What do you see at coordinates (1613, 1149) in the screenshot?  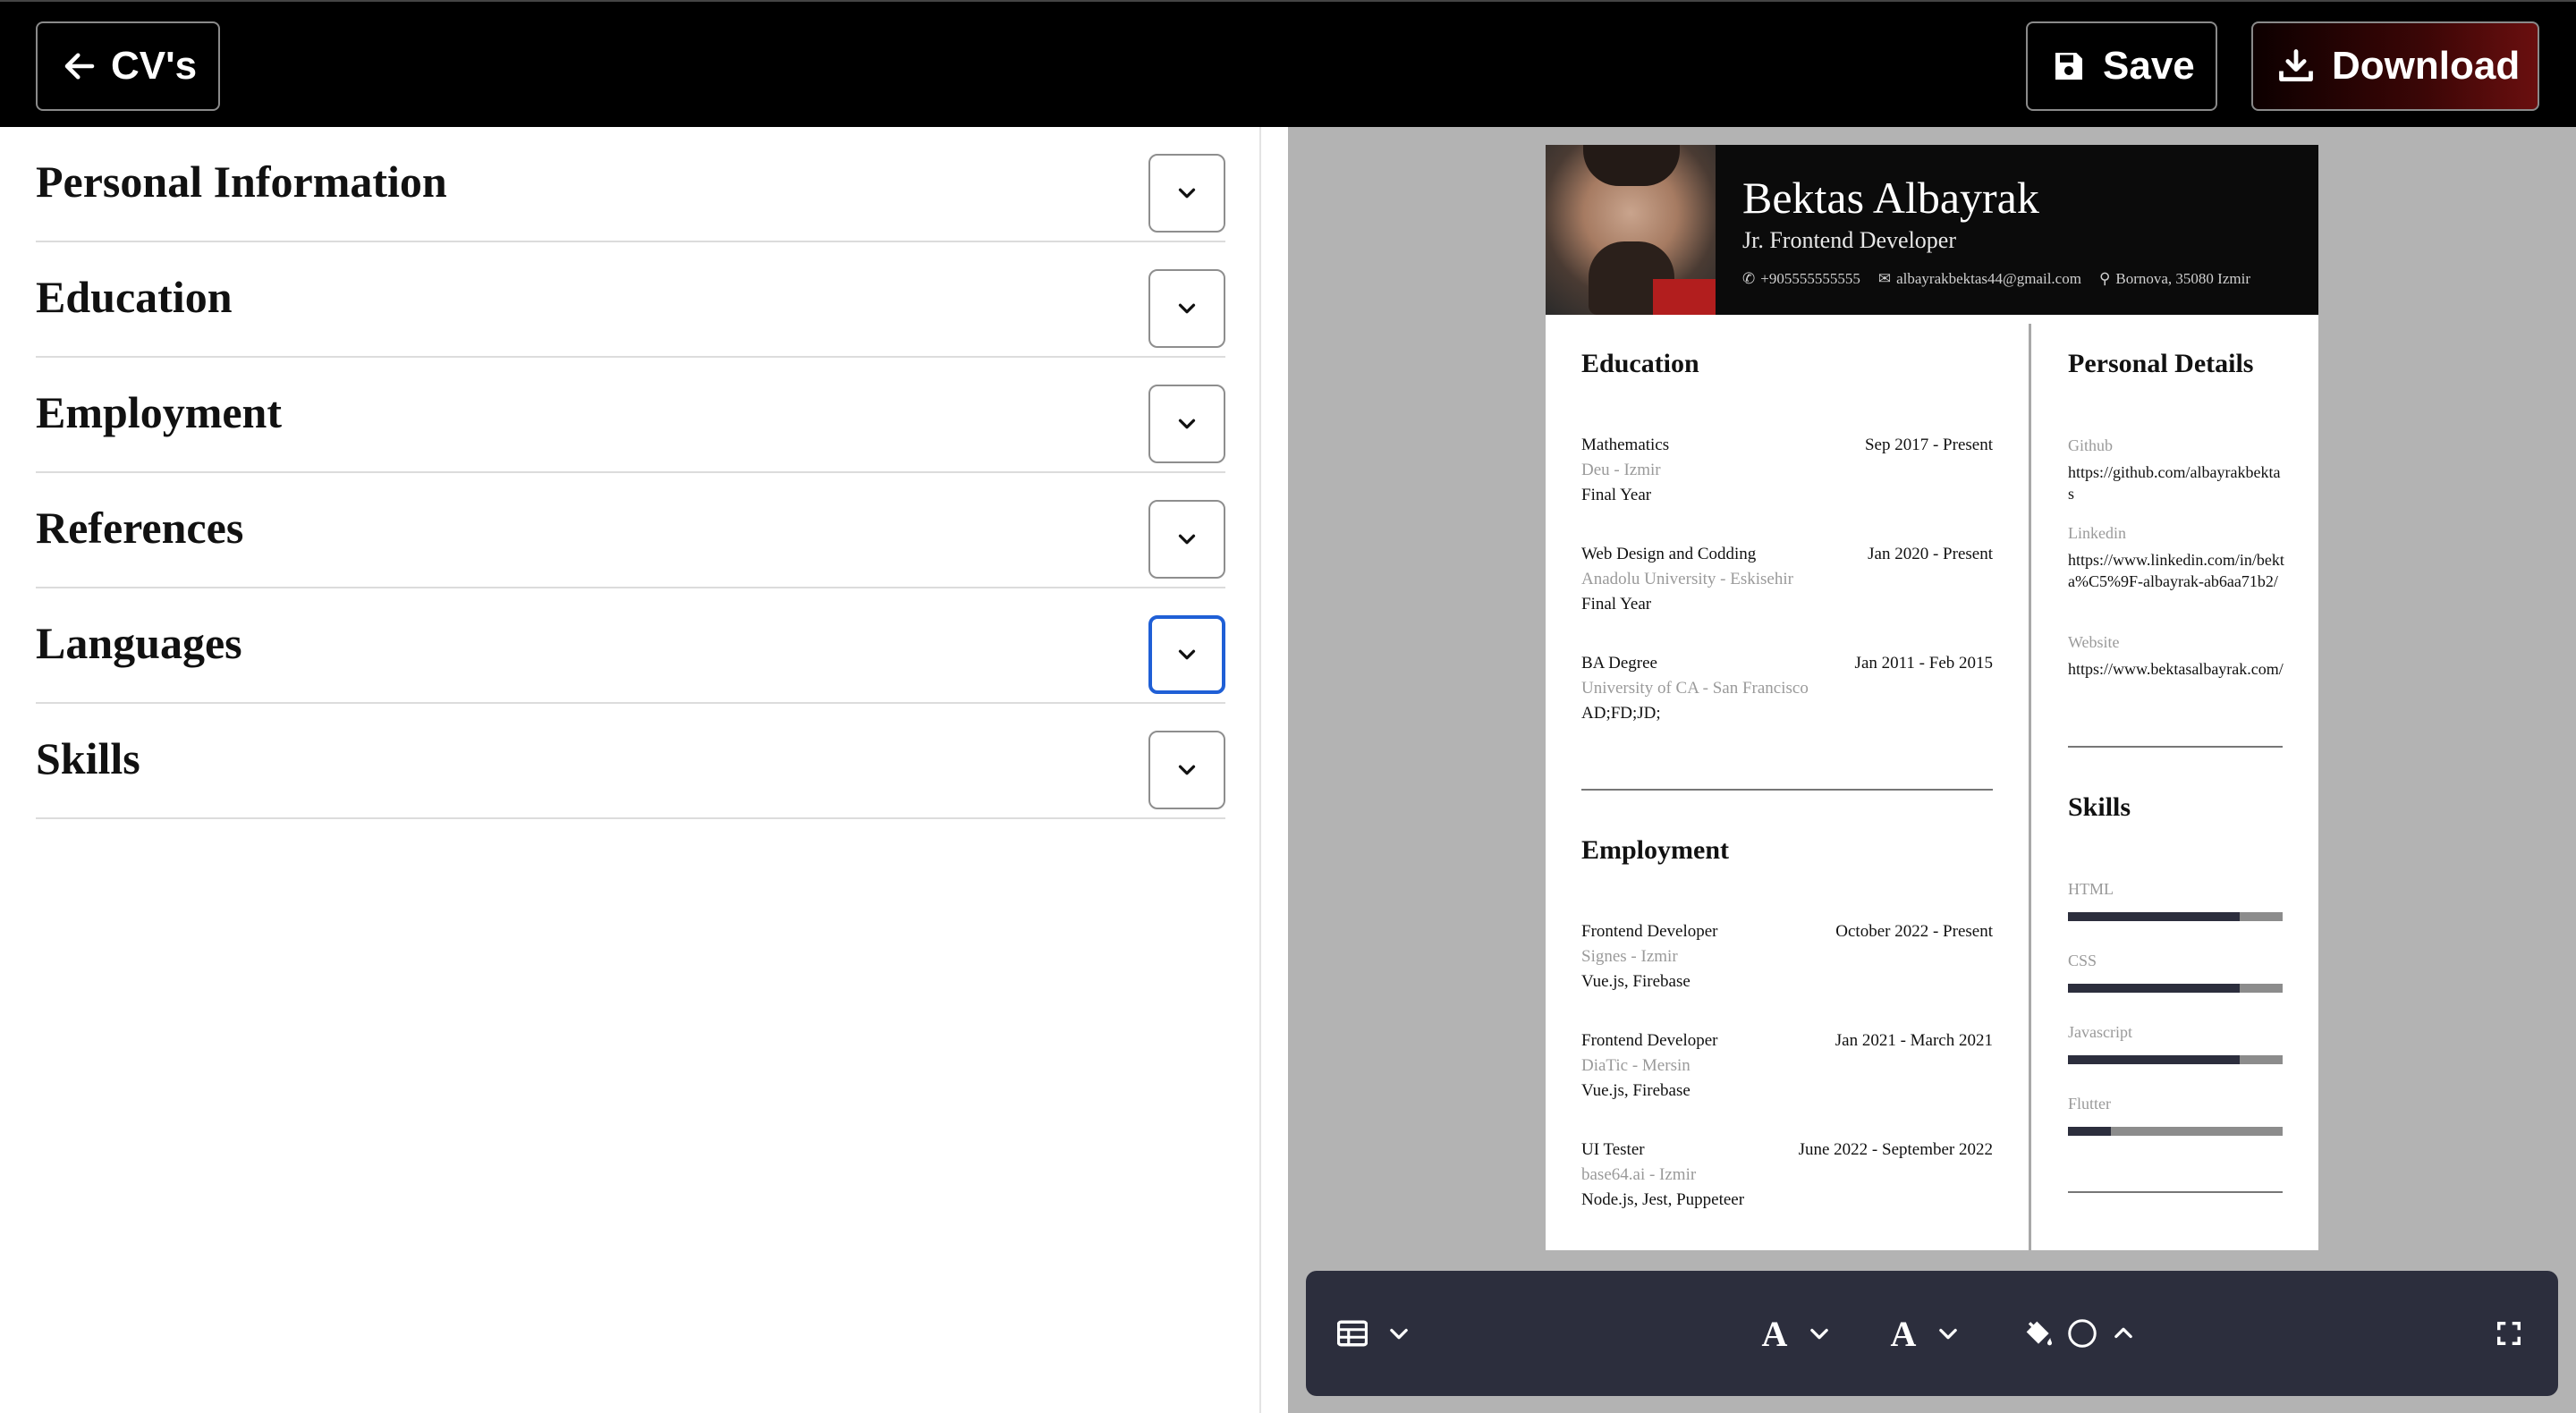 I see `entry-title: UI Tester` at bounding box center [1613, 1149].